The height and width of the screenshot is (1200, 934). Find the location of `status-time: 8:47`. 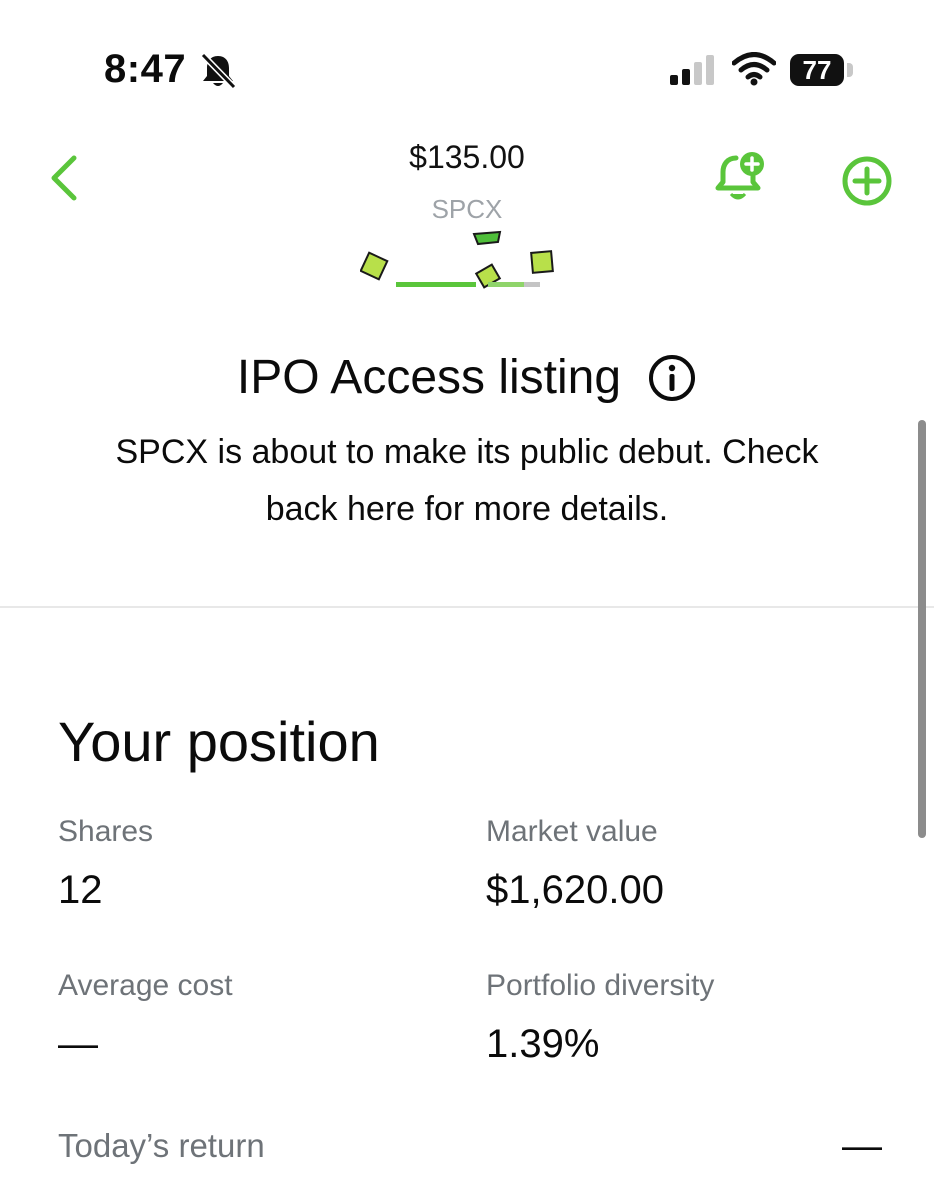

status-time: 8:47 is located at coordinates (145, 69).